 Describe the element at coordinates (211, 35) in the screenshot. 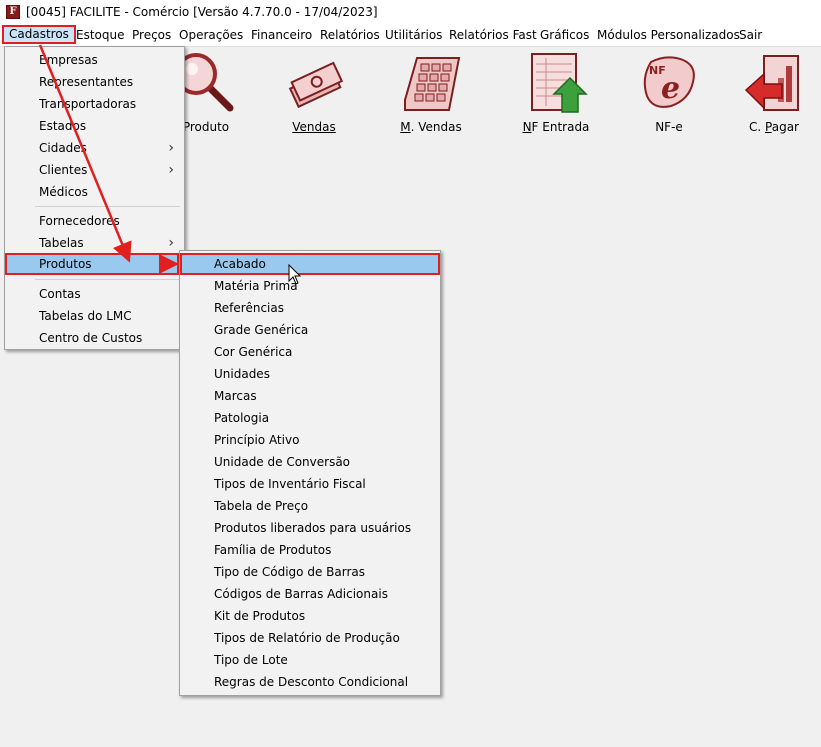

I see `menu-operacoes: Operações` at that location.